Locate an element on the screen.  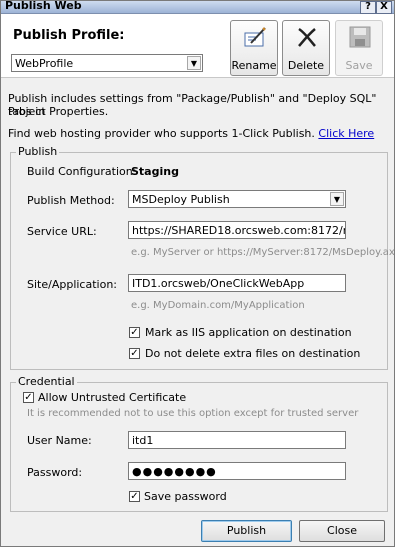
no-delete-extra-files-label: Do not delete extra files on destination is located at coordinates (253, 353).